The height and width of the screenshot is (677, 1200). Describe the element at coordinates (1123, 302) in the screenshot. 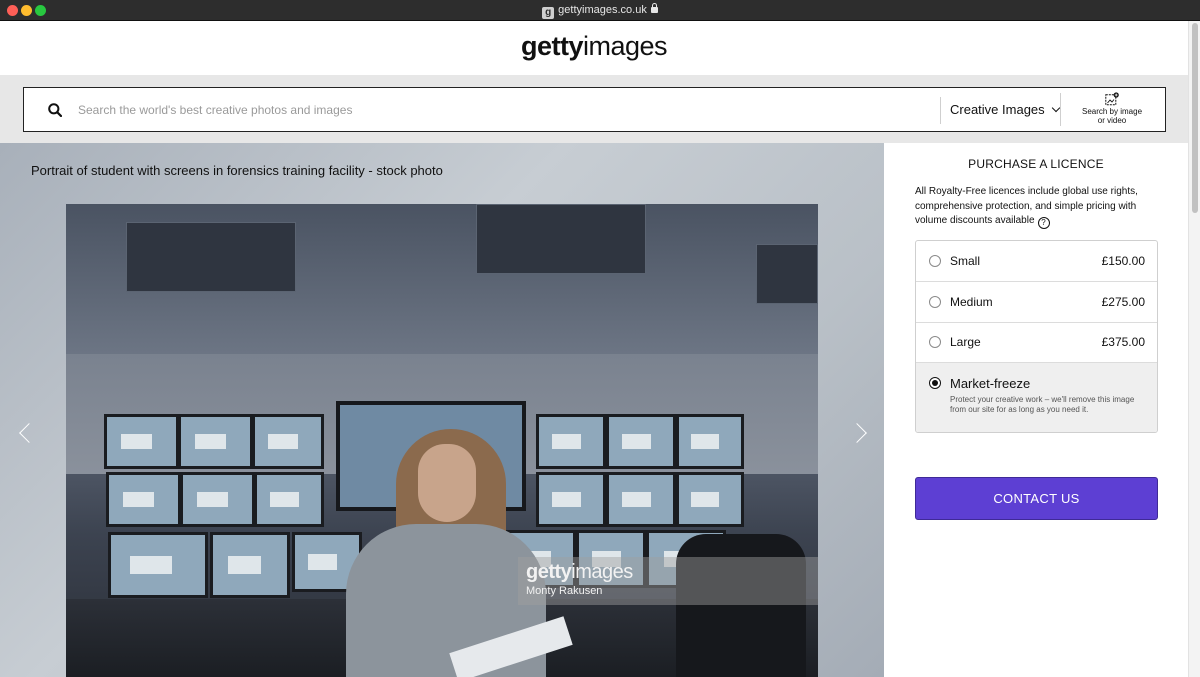

I see `licence-price: £275.00` at that location.